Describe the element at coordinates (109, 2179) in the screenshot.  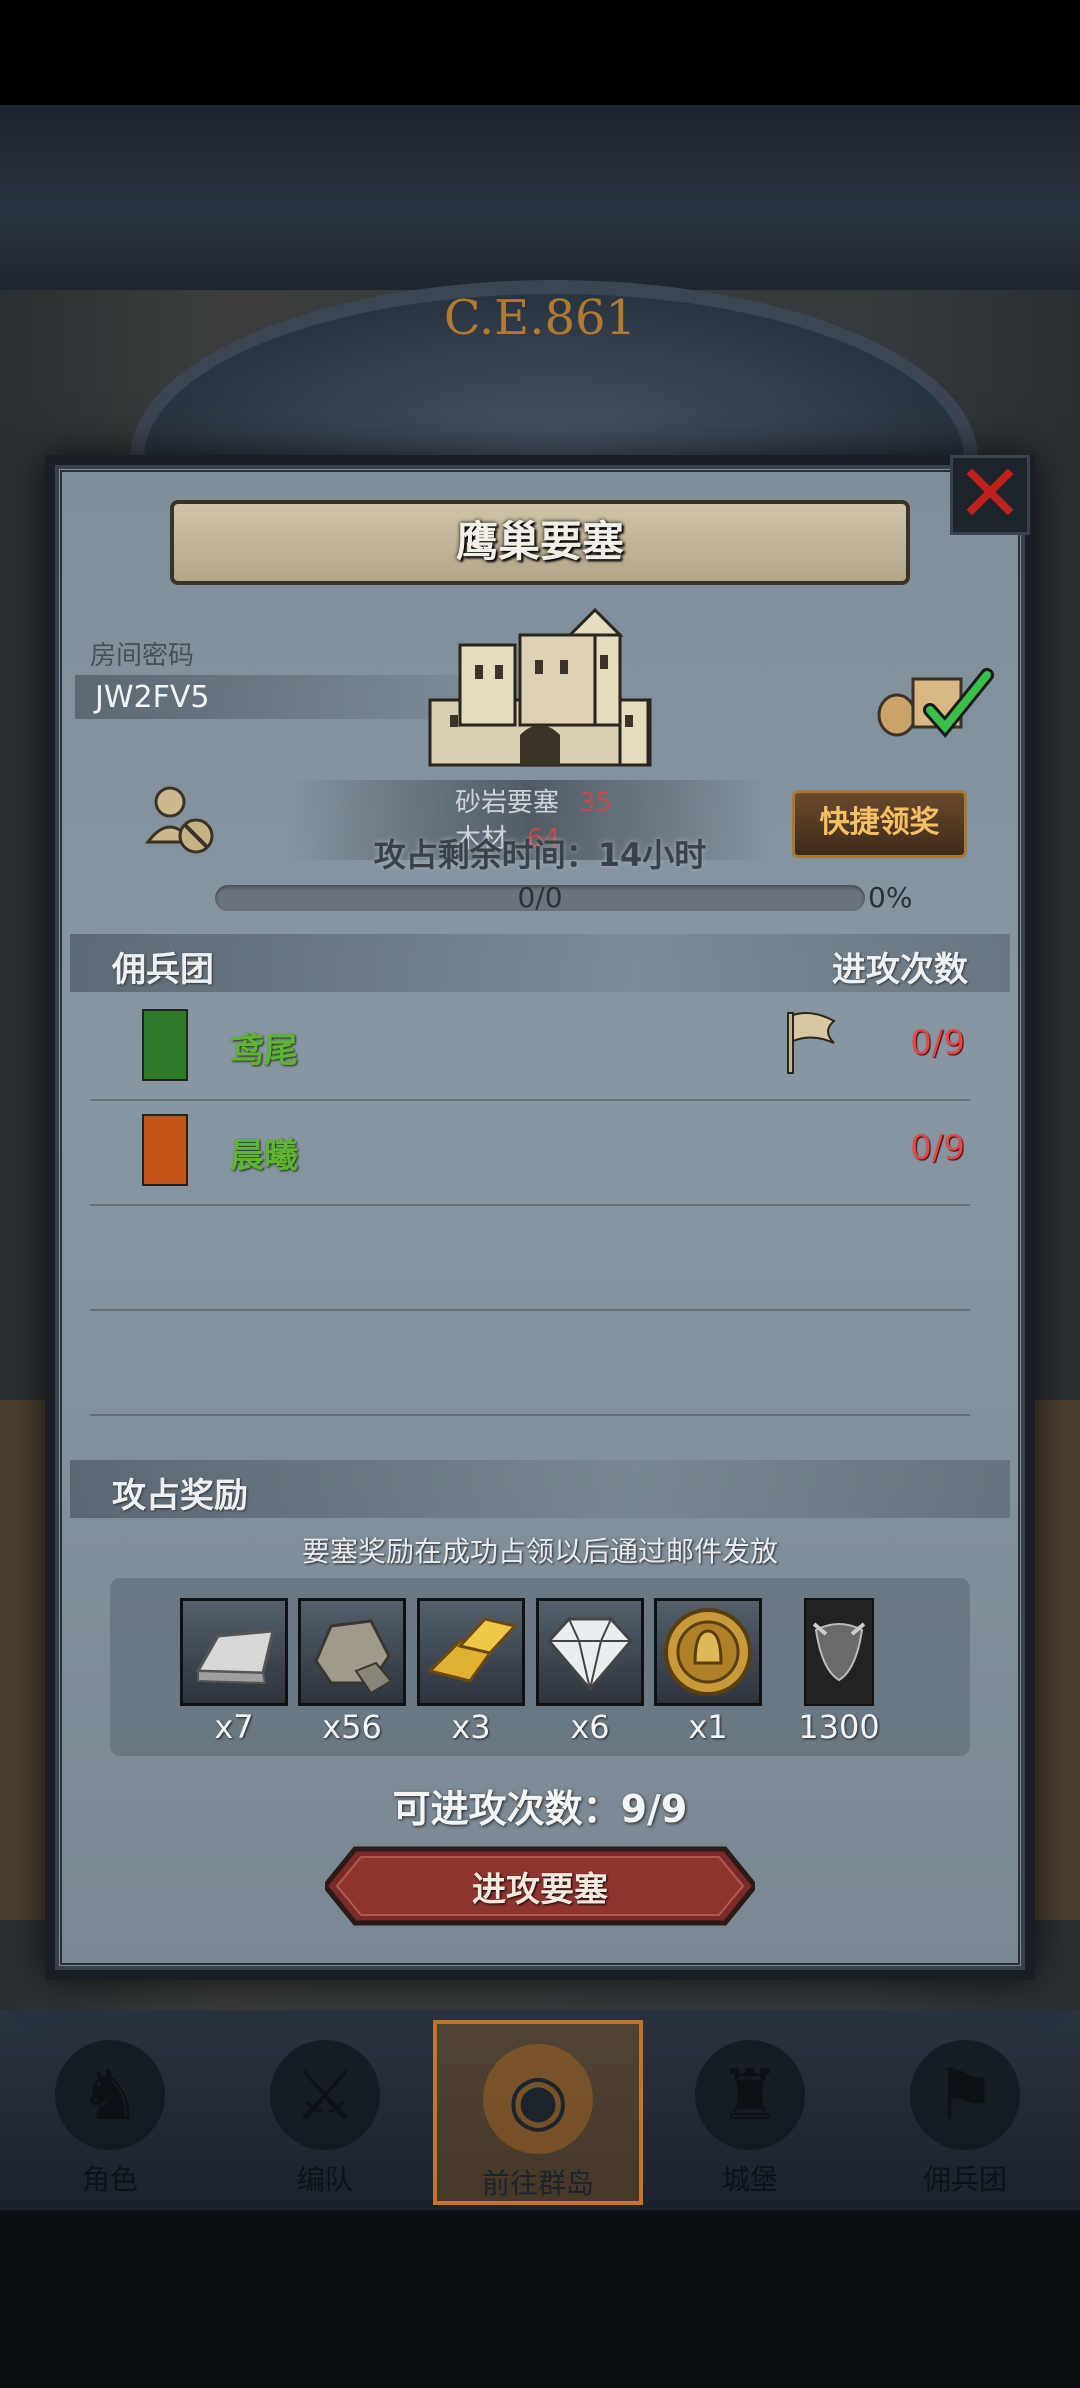
I see `nav-label: 角色` at that location.